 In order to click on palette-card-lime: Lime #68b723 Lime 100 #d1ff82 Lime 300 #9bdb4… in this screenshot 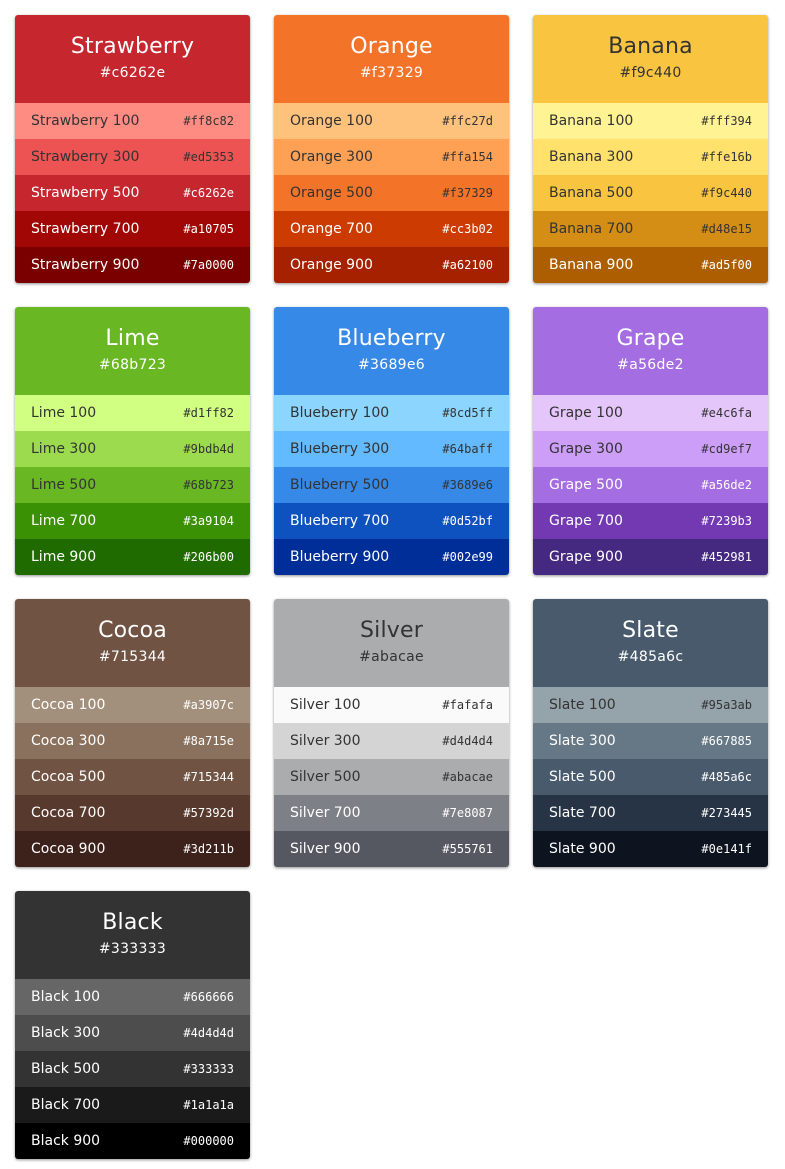, I will do `click(132, 441)`.